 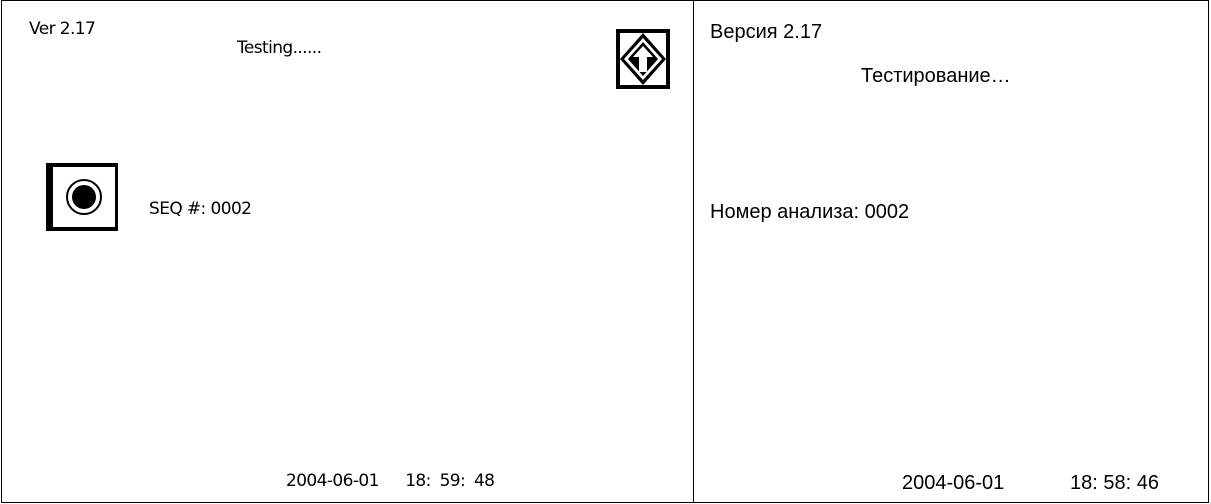 I want to click on sequence-label: SEQ #:, so click(x=177, y=209).